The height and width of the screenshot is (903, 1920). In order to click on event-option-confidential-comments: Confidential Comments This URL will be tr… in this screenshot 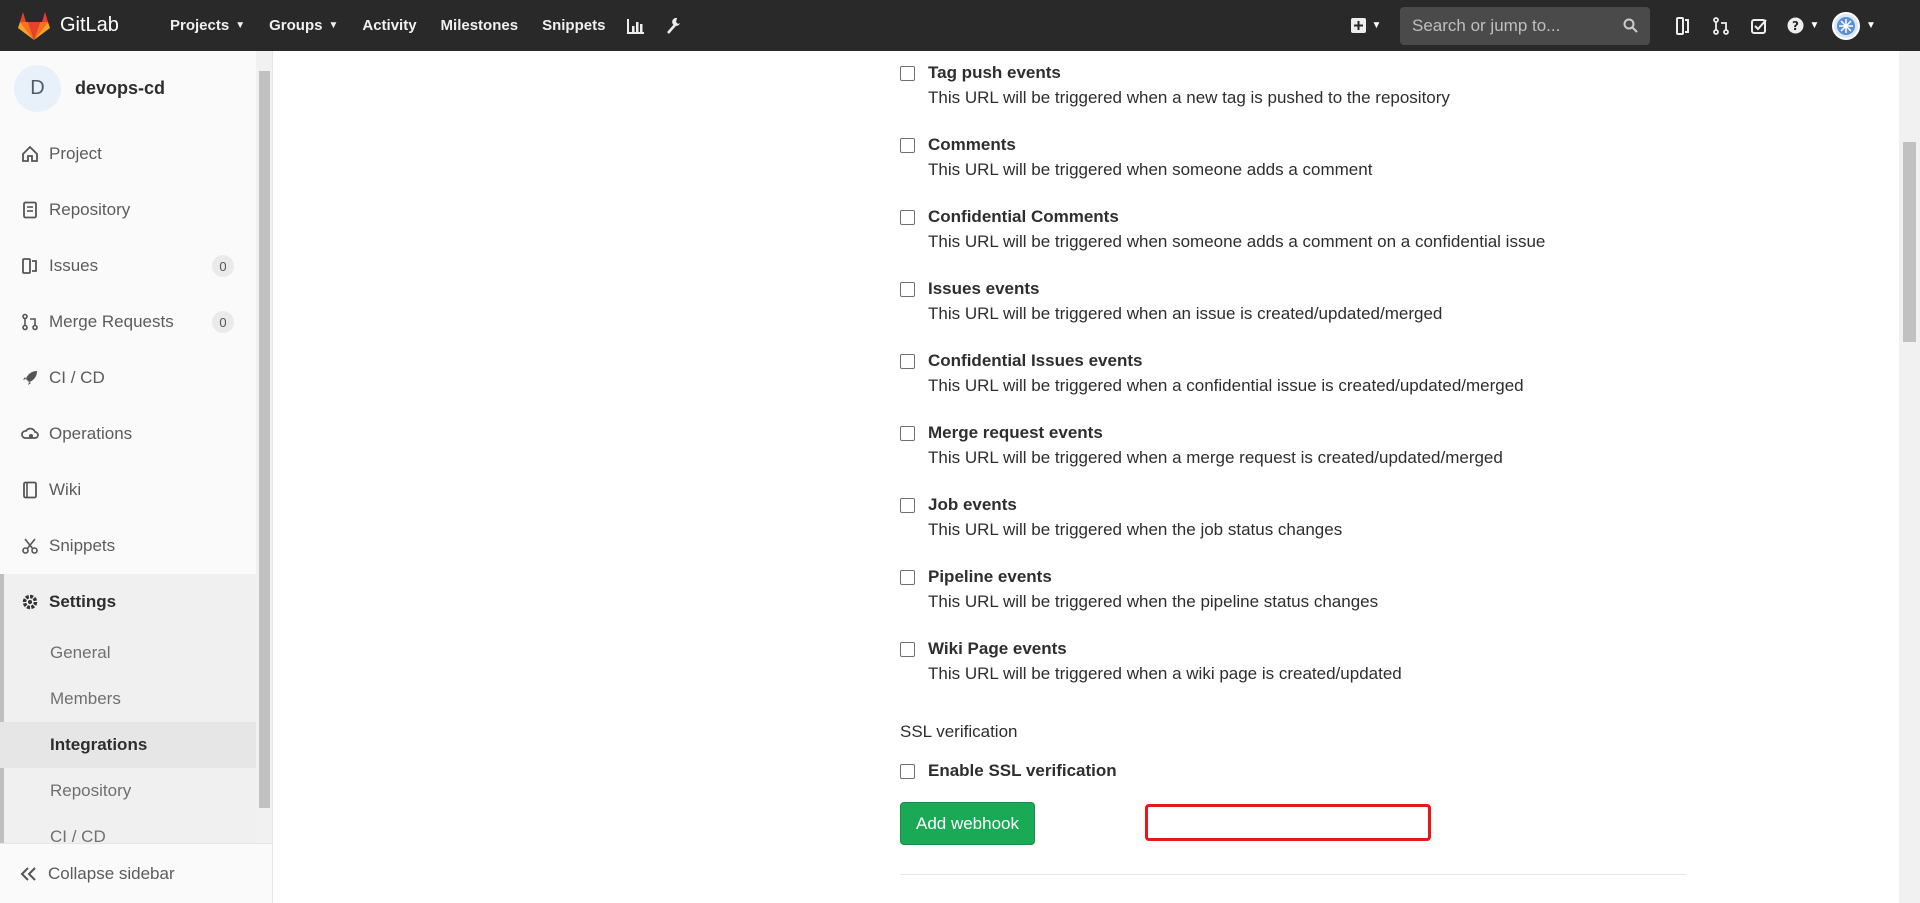, I will do `click(1350, 229)`.